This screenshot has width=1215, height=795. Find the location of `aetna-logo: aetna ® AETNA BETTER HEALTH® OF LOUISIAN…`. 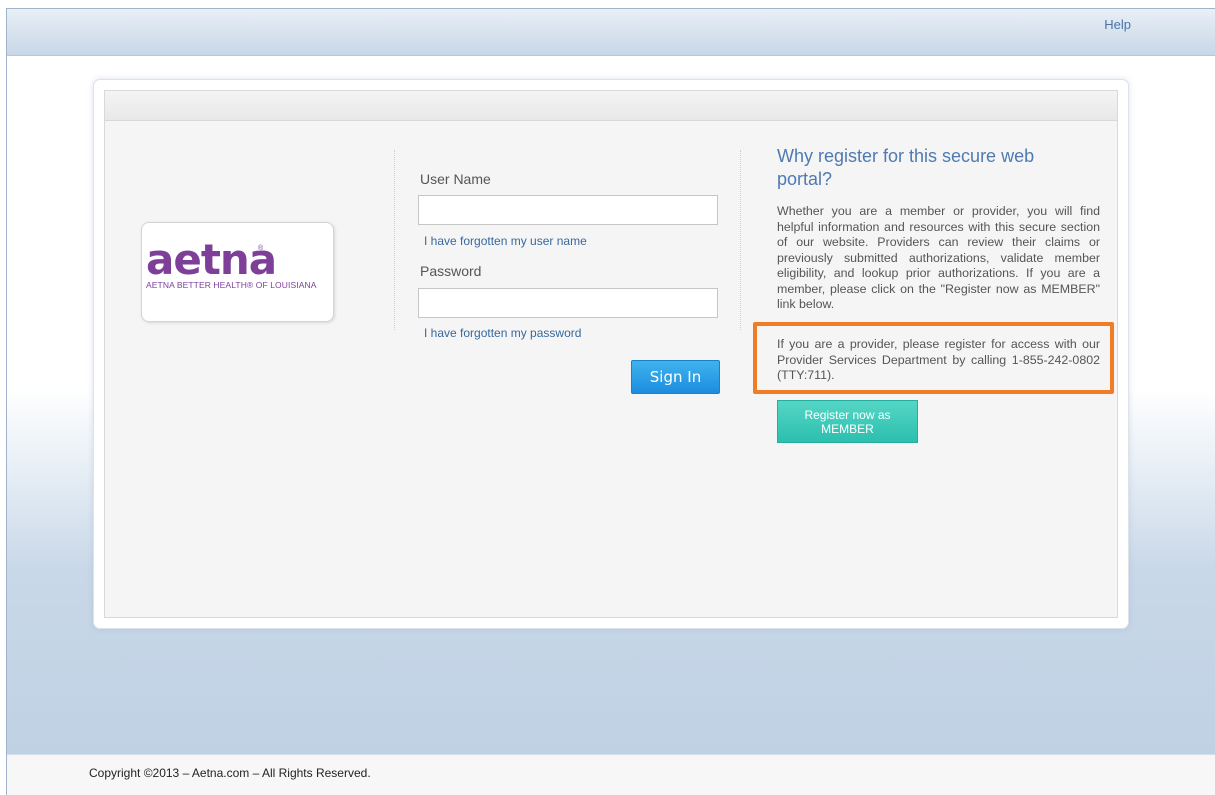

aetna-logo: aetna ® AETNA BETTER HEALTH® OF LOUISIAN… is located at coordinates (237, 272).